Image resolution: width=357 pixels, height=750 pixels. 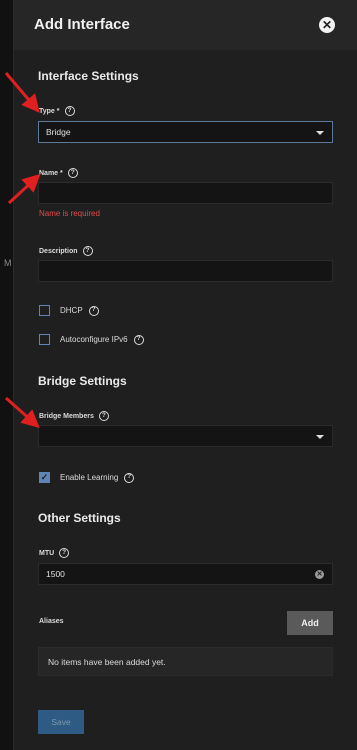 I want to click on enable-learning-row: ✓ Enable Learning ?, so click(x=87, y=477).